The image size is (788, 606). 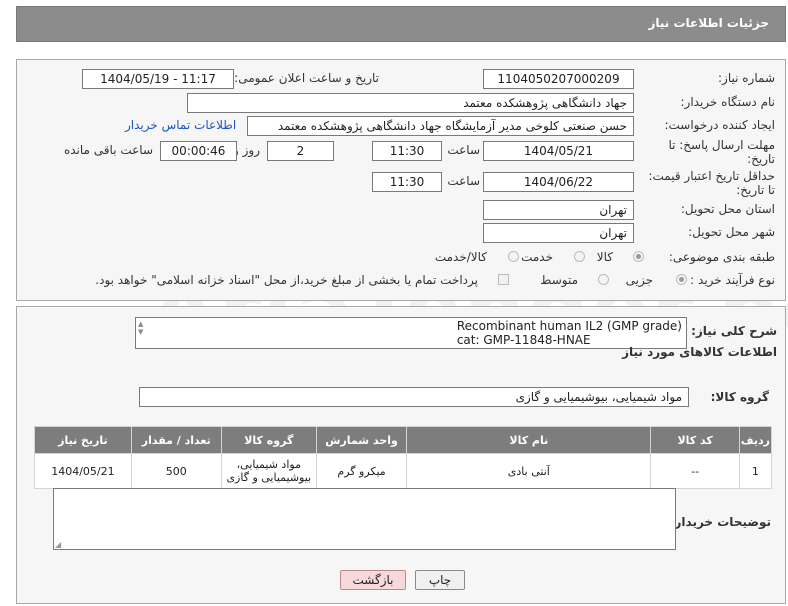 I want to click on category-label: طبقه بندی موضوعی:, so click(x=721, y=257).